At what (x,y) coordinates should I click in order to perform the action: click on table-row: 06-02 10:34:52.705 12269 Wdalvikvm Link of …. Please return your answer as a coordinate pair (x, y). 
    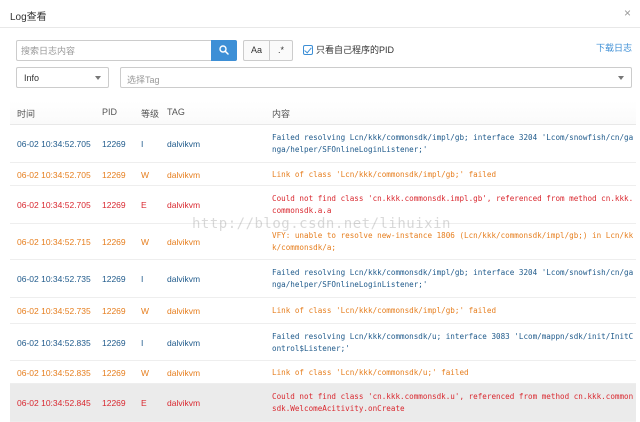
    Looking at the image, I should click on (323, 174).